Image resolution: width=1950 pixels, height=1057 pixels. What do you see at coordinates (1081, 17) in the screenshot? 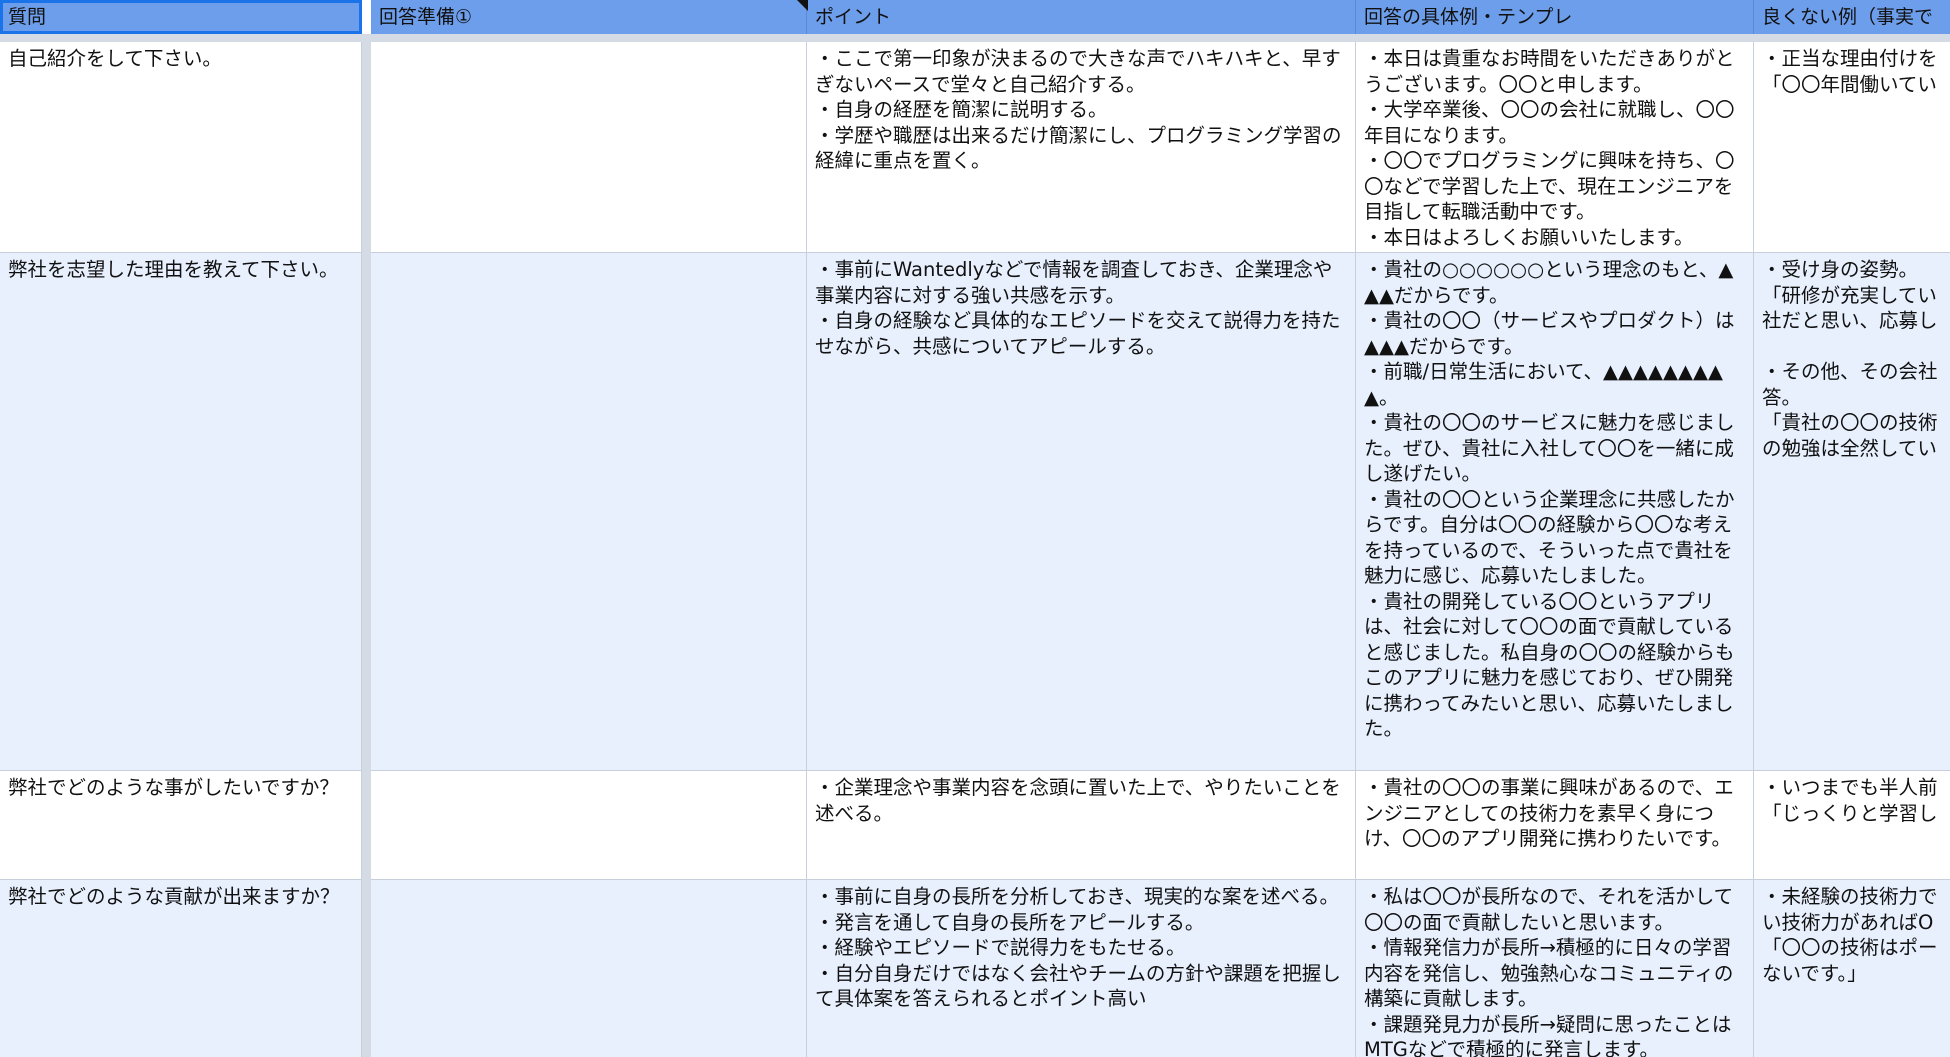
I see `header-cell-point: ポイント` at bounding box center [1081, 17].